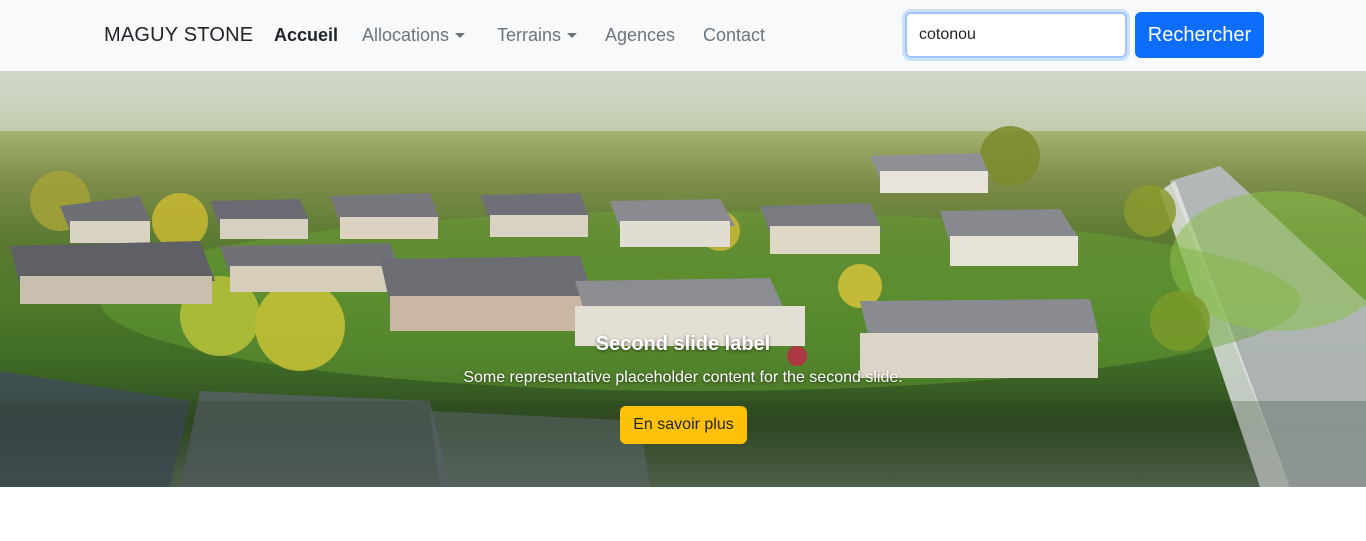 The height and width of the screenshot is (541, 1366). I want to click on nav-item-allocations: Allocations, so click(414, 35).